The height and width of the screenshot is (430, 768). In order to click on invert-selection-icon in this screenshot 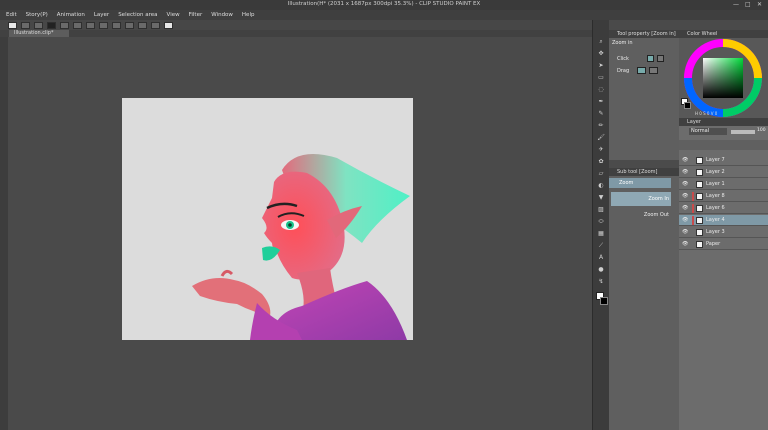, I will do `click(129, 25)`.